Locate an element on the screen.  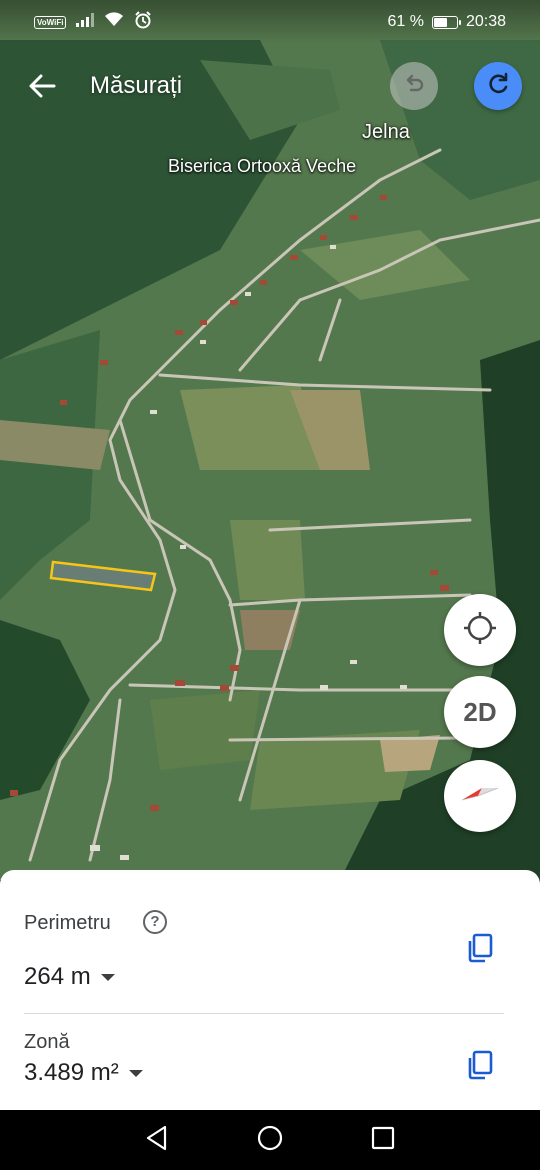
back-button is located at coordinates (42, 88).